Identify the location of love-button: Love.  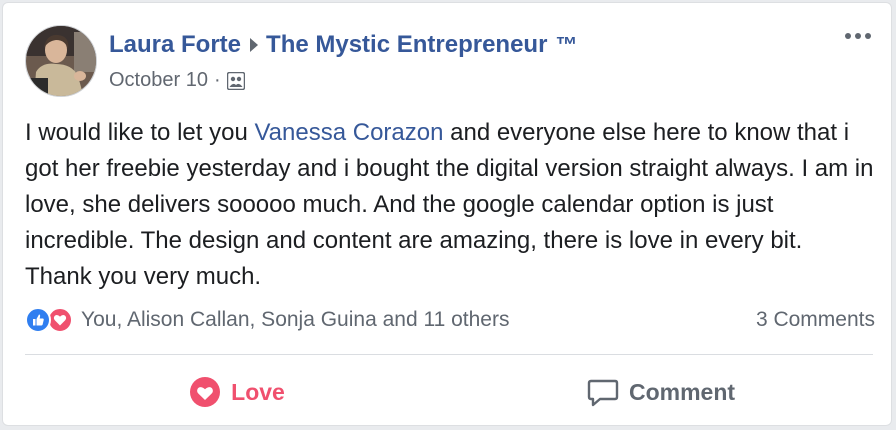
(237, 392).